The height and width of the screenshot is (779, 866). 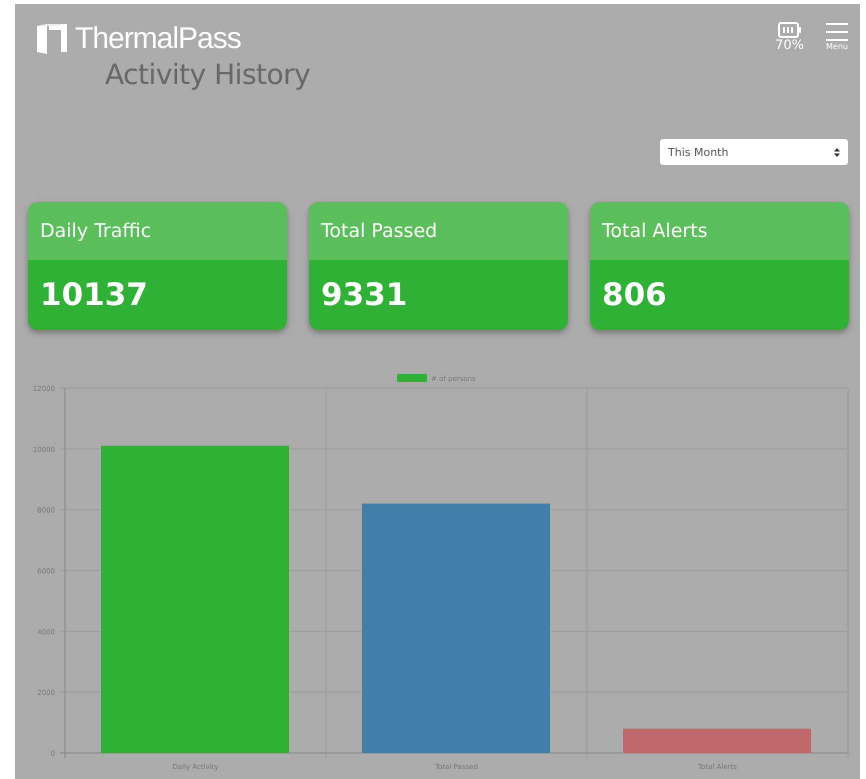 I want to click on period-select: This Month, so click(x=754, y=152).